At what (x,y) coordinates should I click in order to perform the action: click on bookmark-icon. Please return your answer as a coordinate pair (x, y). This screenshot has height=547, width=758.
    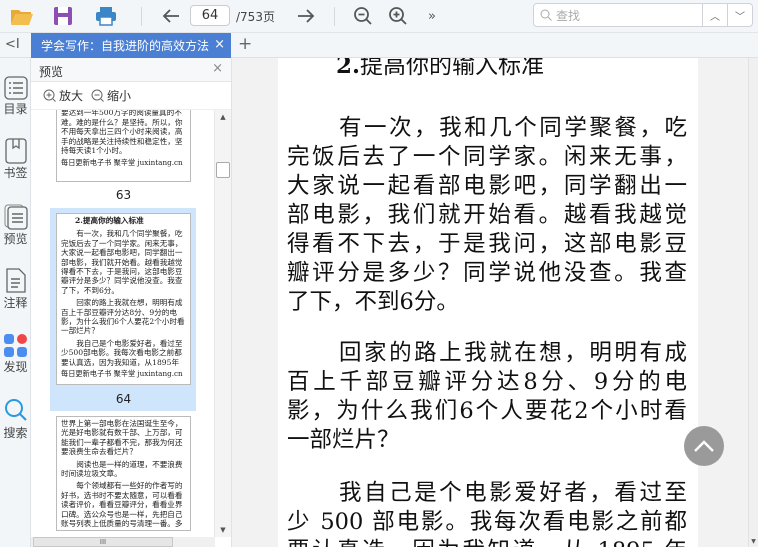
    Looking at the image, I should click on (15, 151).